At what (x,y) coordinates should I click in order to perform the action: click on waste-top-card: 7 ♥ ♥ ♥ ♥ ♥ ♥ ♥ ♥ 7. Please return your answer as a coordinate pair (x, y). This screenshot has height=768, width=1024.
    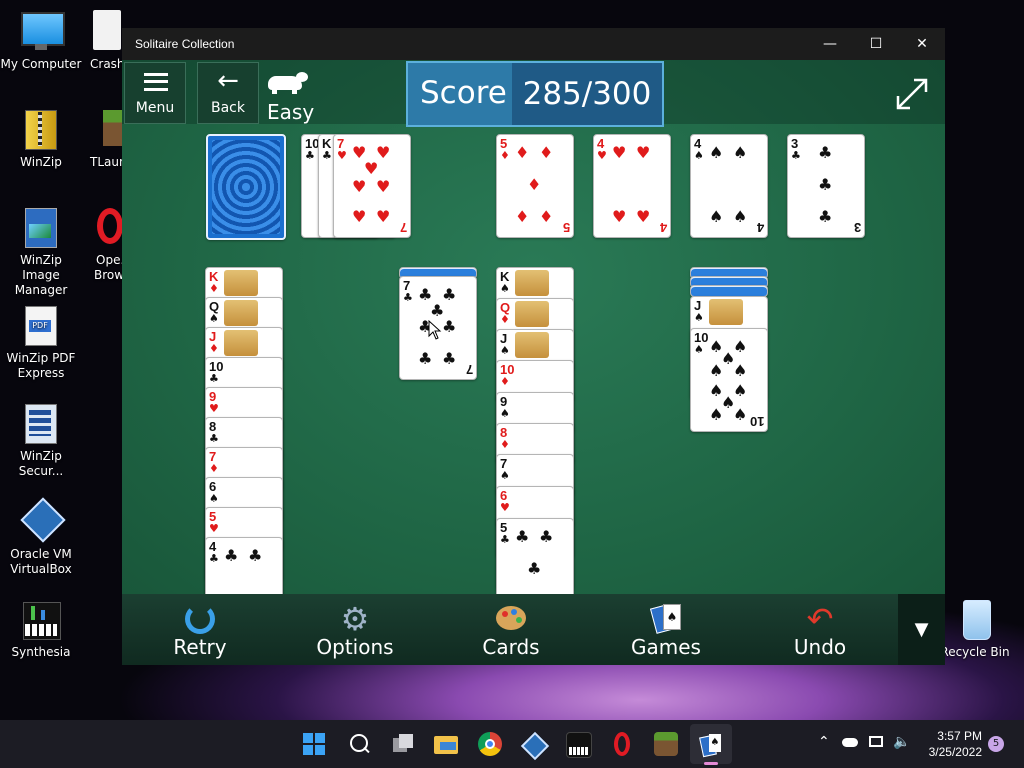
    Looking at the image, I should click on (372, 186).